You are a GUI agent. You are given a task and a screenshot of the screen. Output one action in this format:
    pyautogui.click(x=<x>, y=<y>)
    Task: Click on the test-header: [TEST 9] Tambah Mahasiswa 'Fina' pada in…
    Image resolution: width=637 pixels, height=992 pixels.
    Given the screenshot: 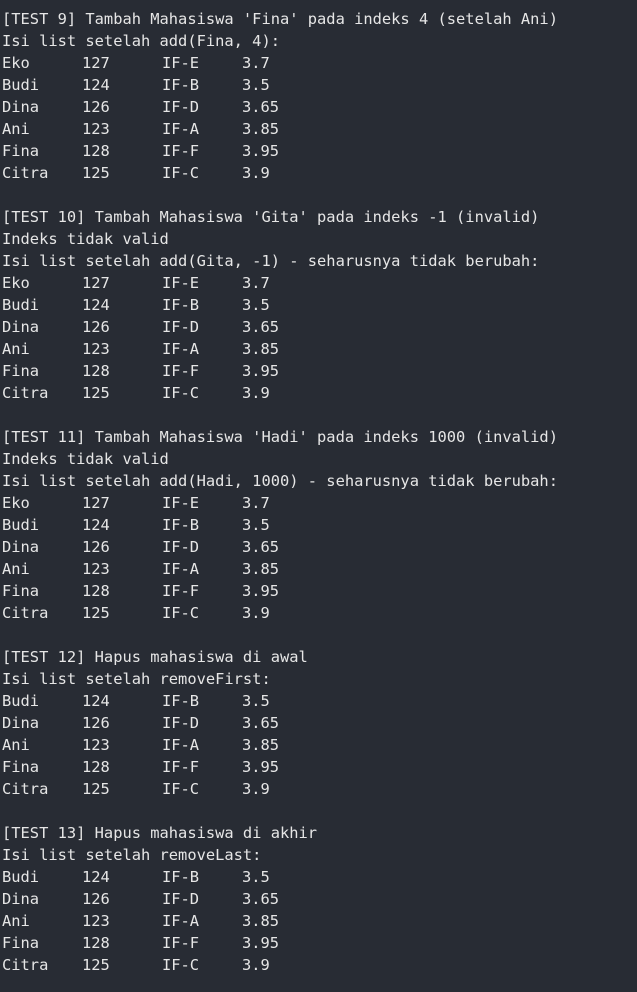 What is the action you would take?
    pyautogui.click(x=280, y=19)
    